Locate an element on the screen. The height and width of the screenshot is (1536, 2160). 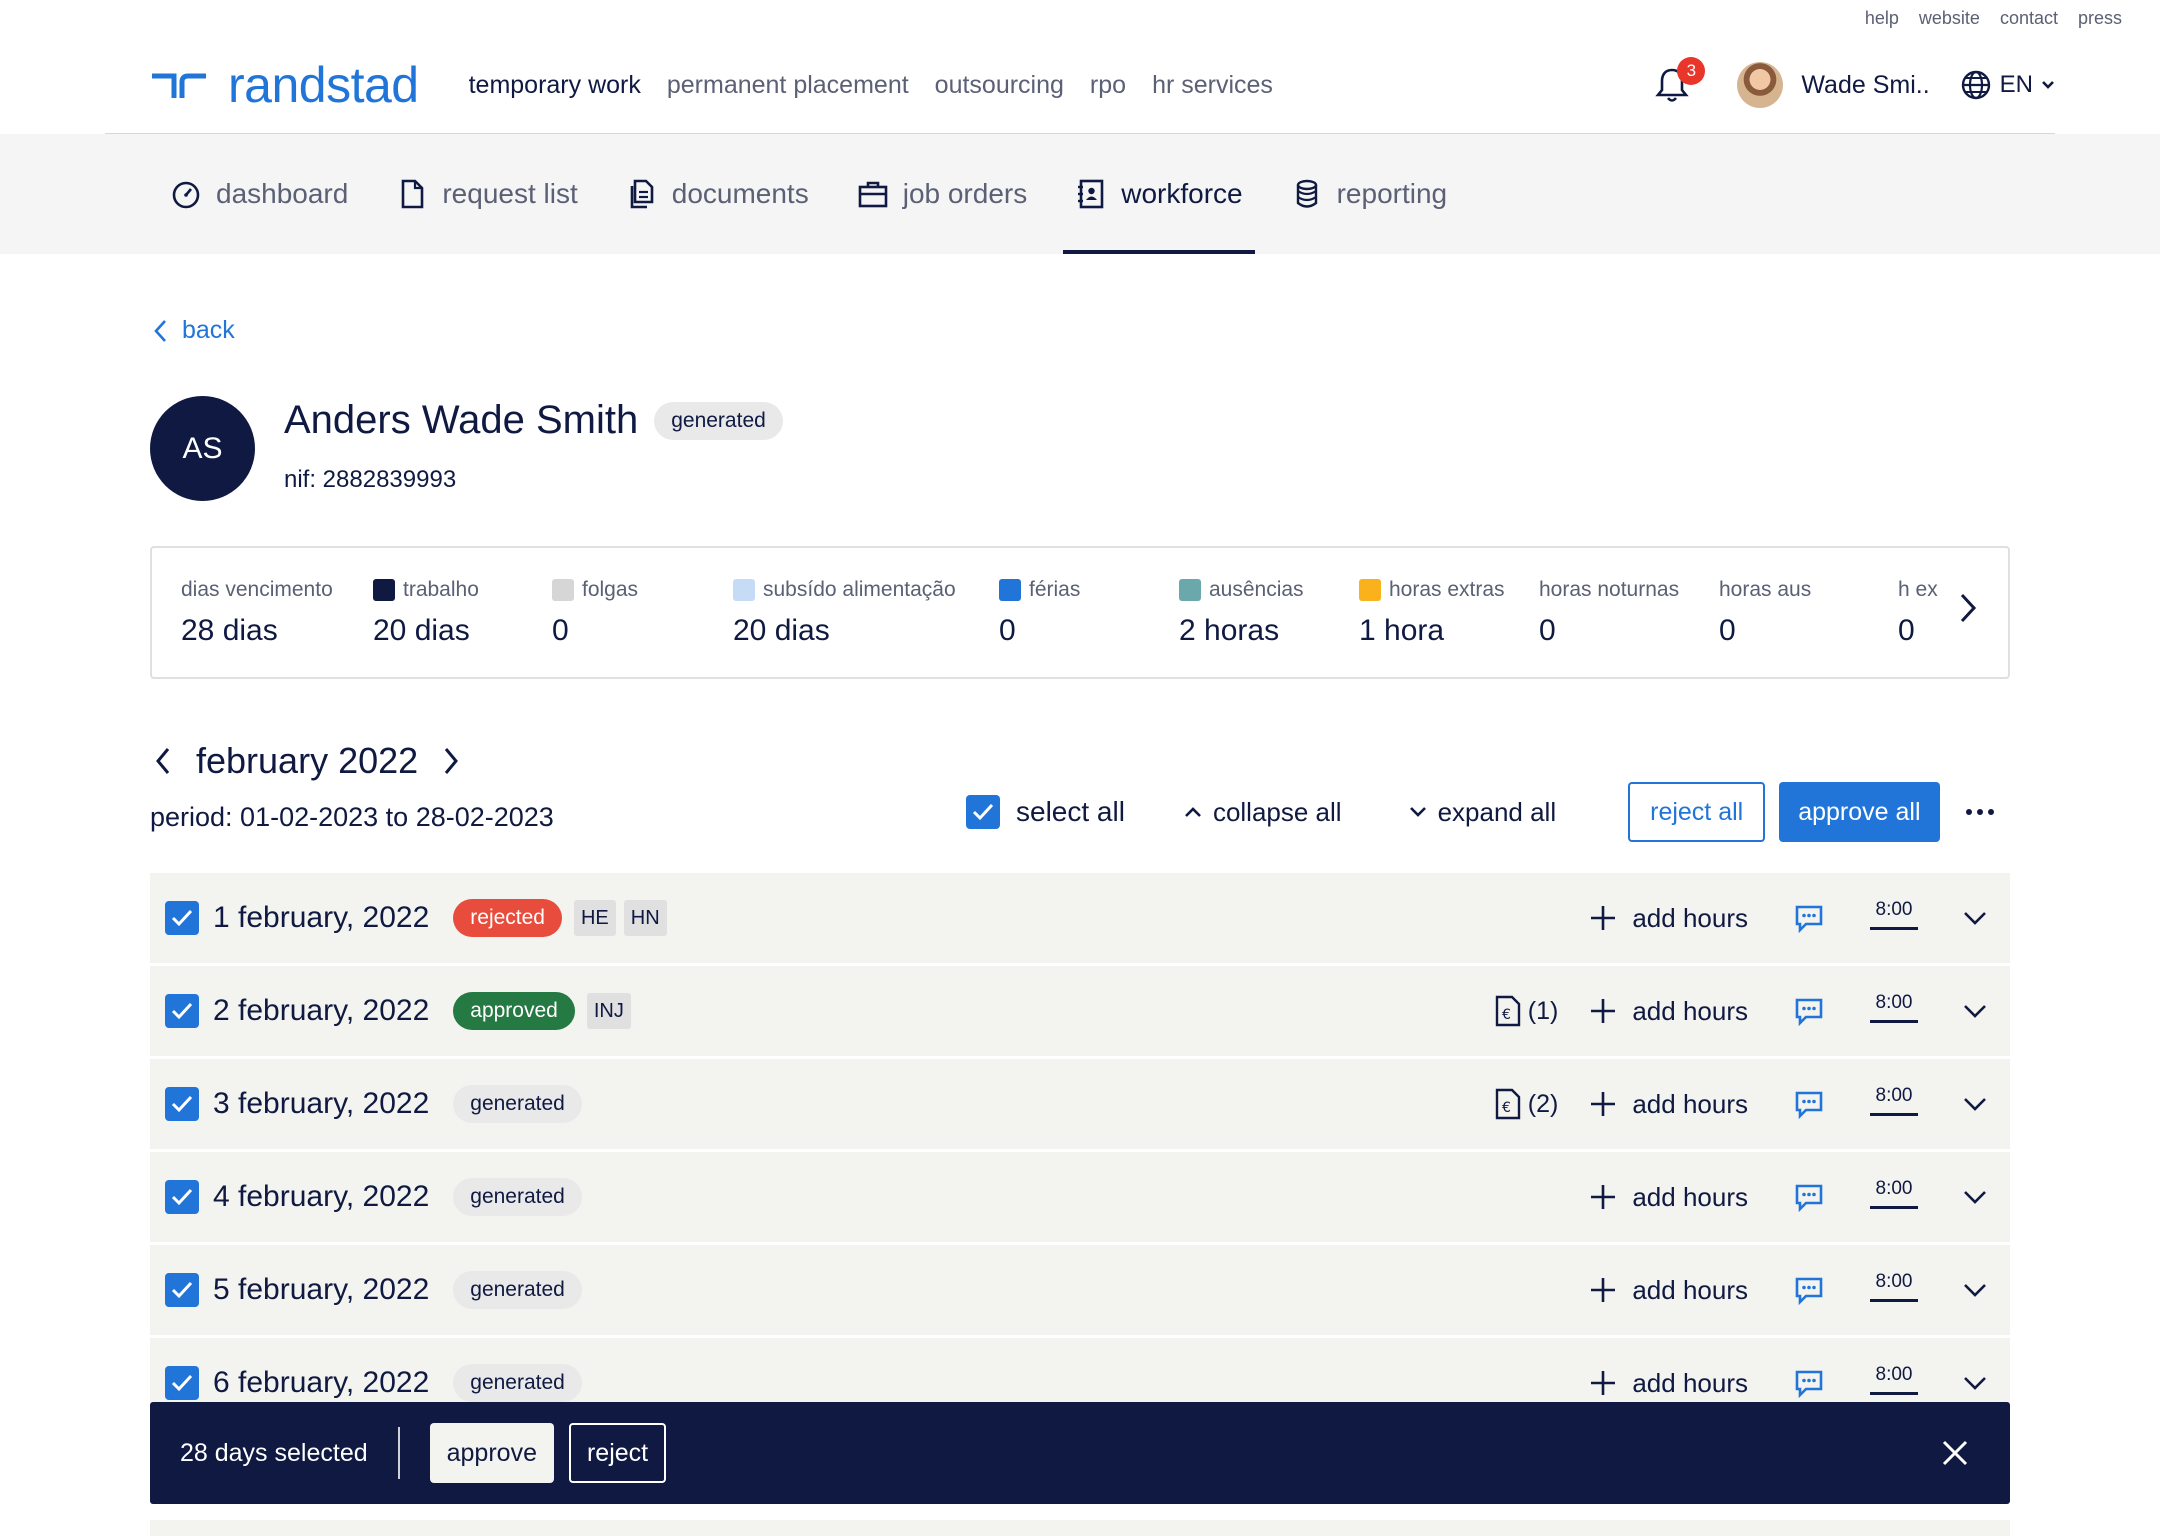
tab-job-orders: job orders is located at coordinates (942, 194).